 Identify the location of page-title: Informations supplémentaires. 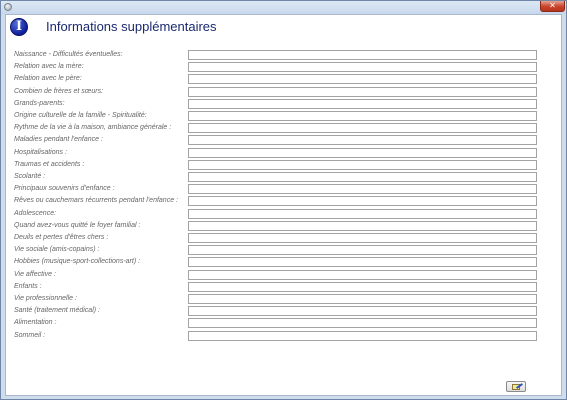
(131, 26).